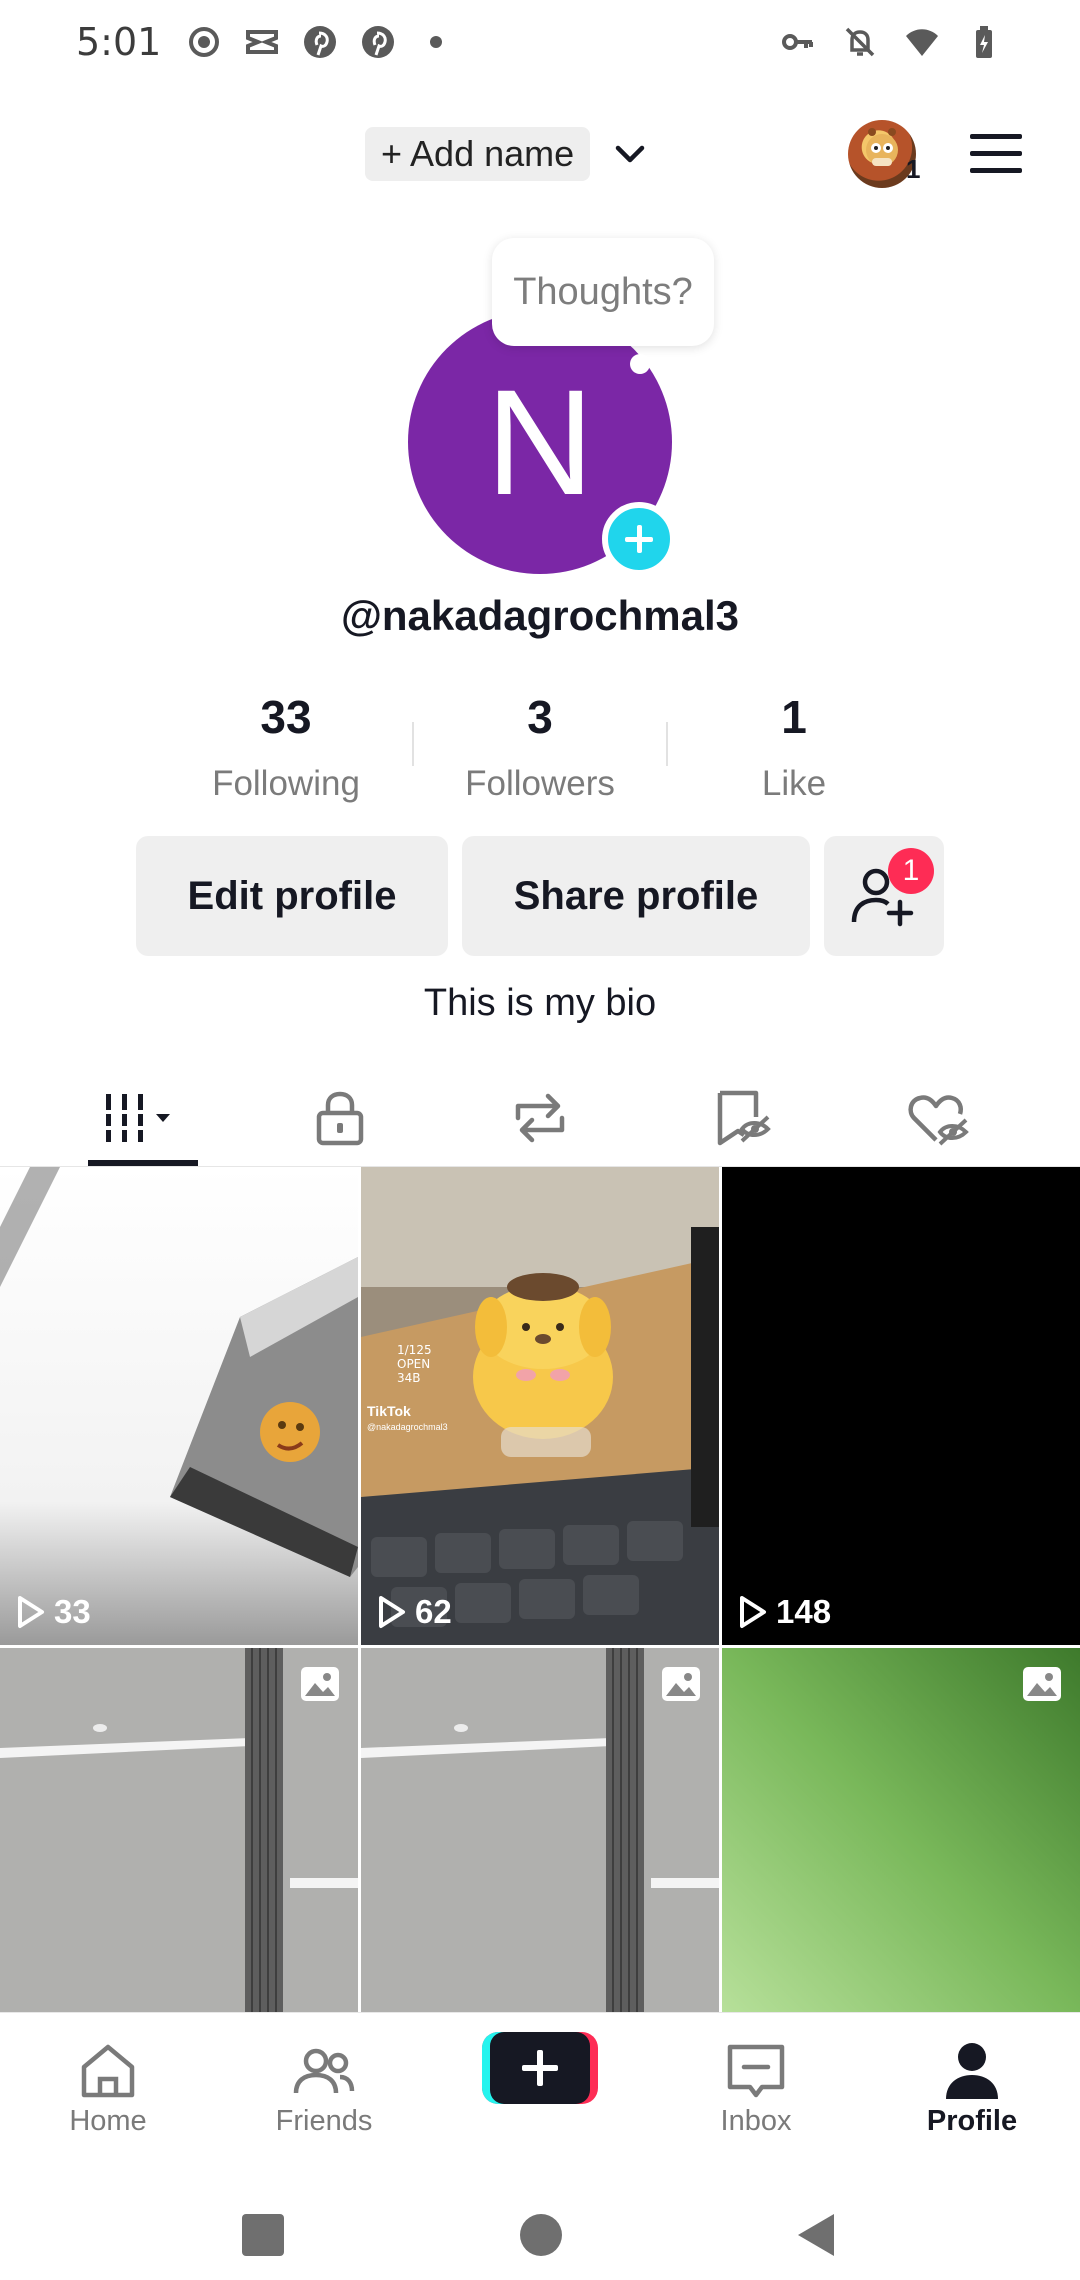 This screenshot has height=2280, width=1080. Describe the element at coordinates (108, 2071) in the screenshot. I see `home-icon` at that location.